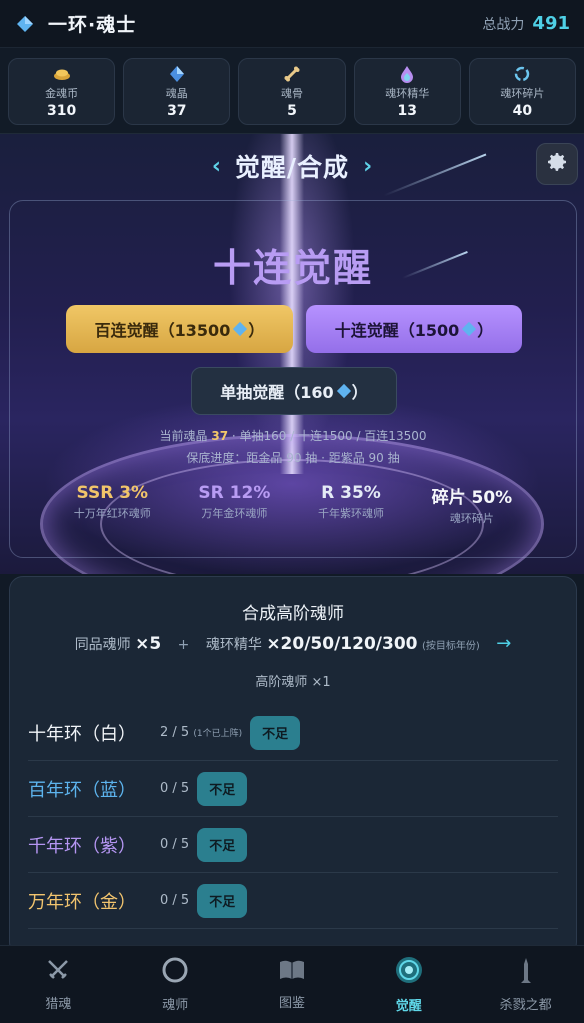  I want to click on crystal-info: 当前魂晶 37 · 单抽160 / 十连1500 / 百连13500, so click(293, 435).